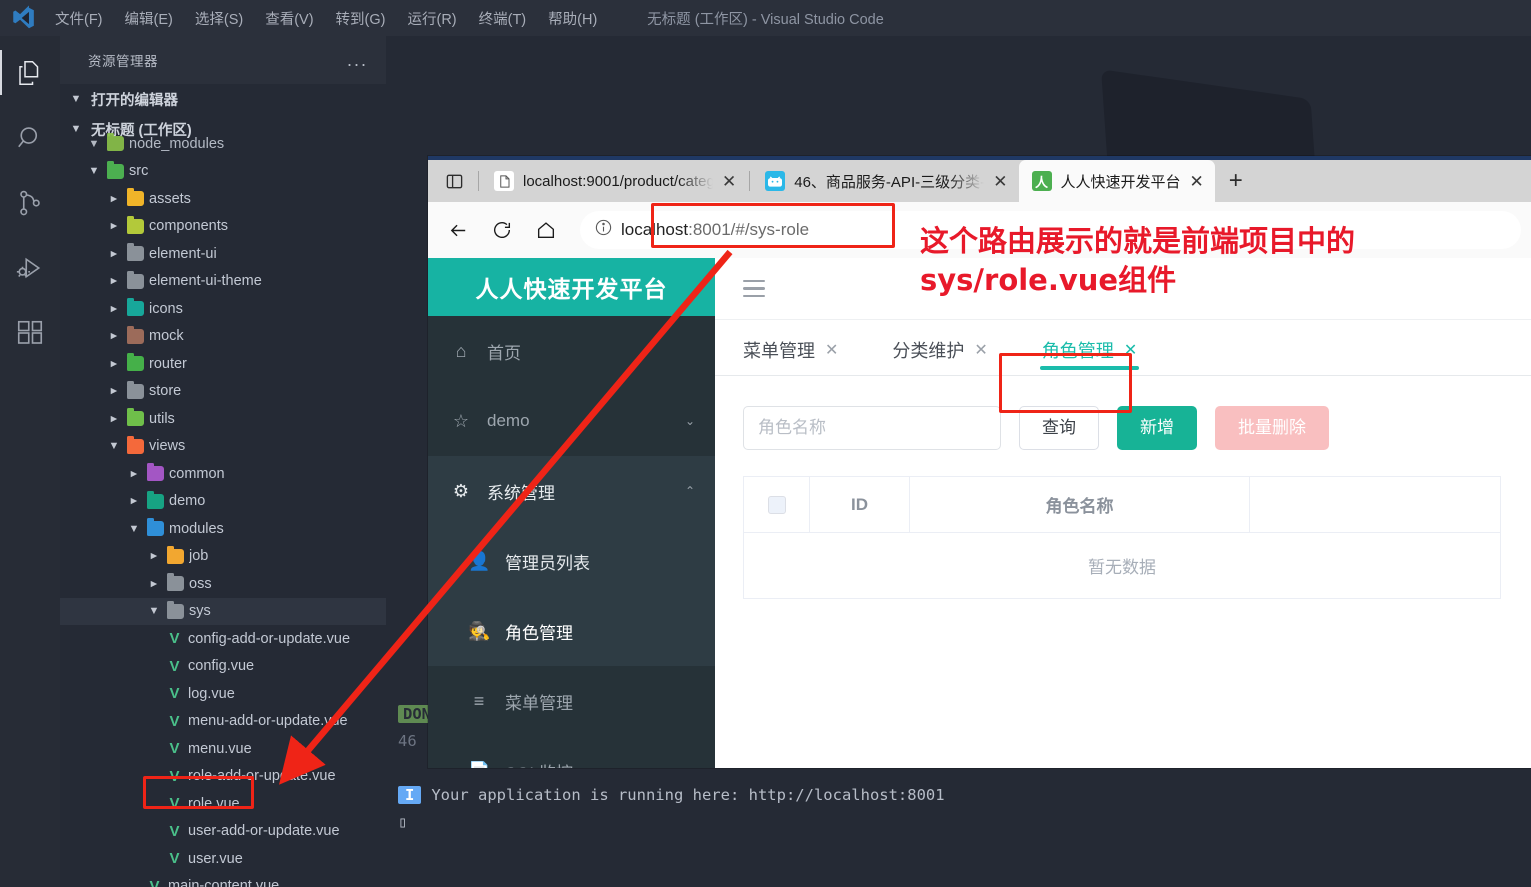 The width and height of the screenshot is (1531, 887). I want to click on browser-tab-3: 人 人人快速开发平台 ✕, so click(1116, 181).